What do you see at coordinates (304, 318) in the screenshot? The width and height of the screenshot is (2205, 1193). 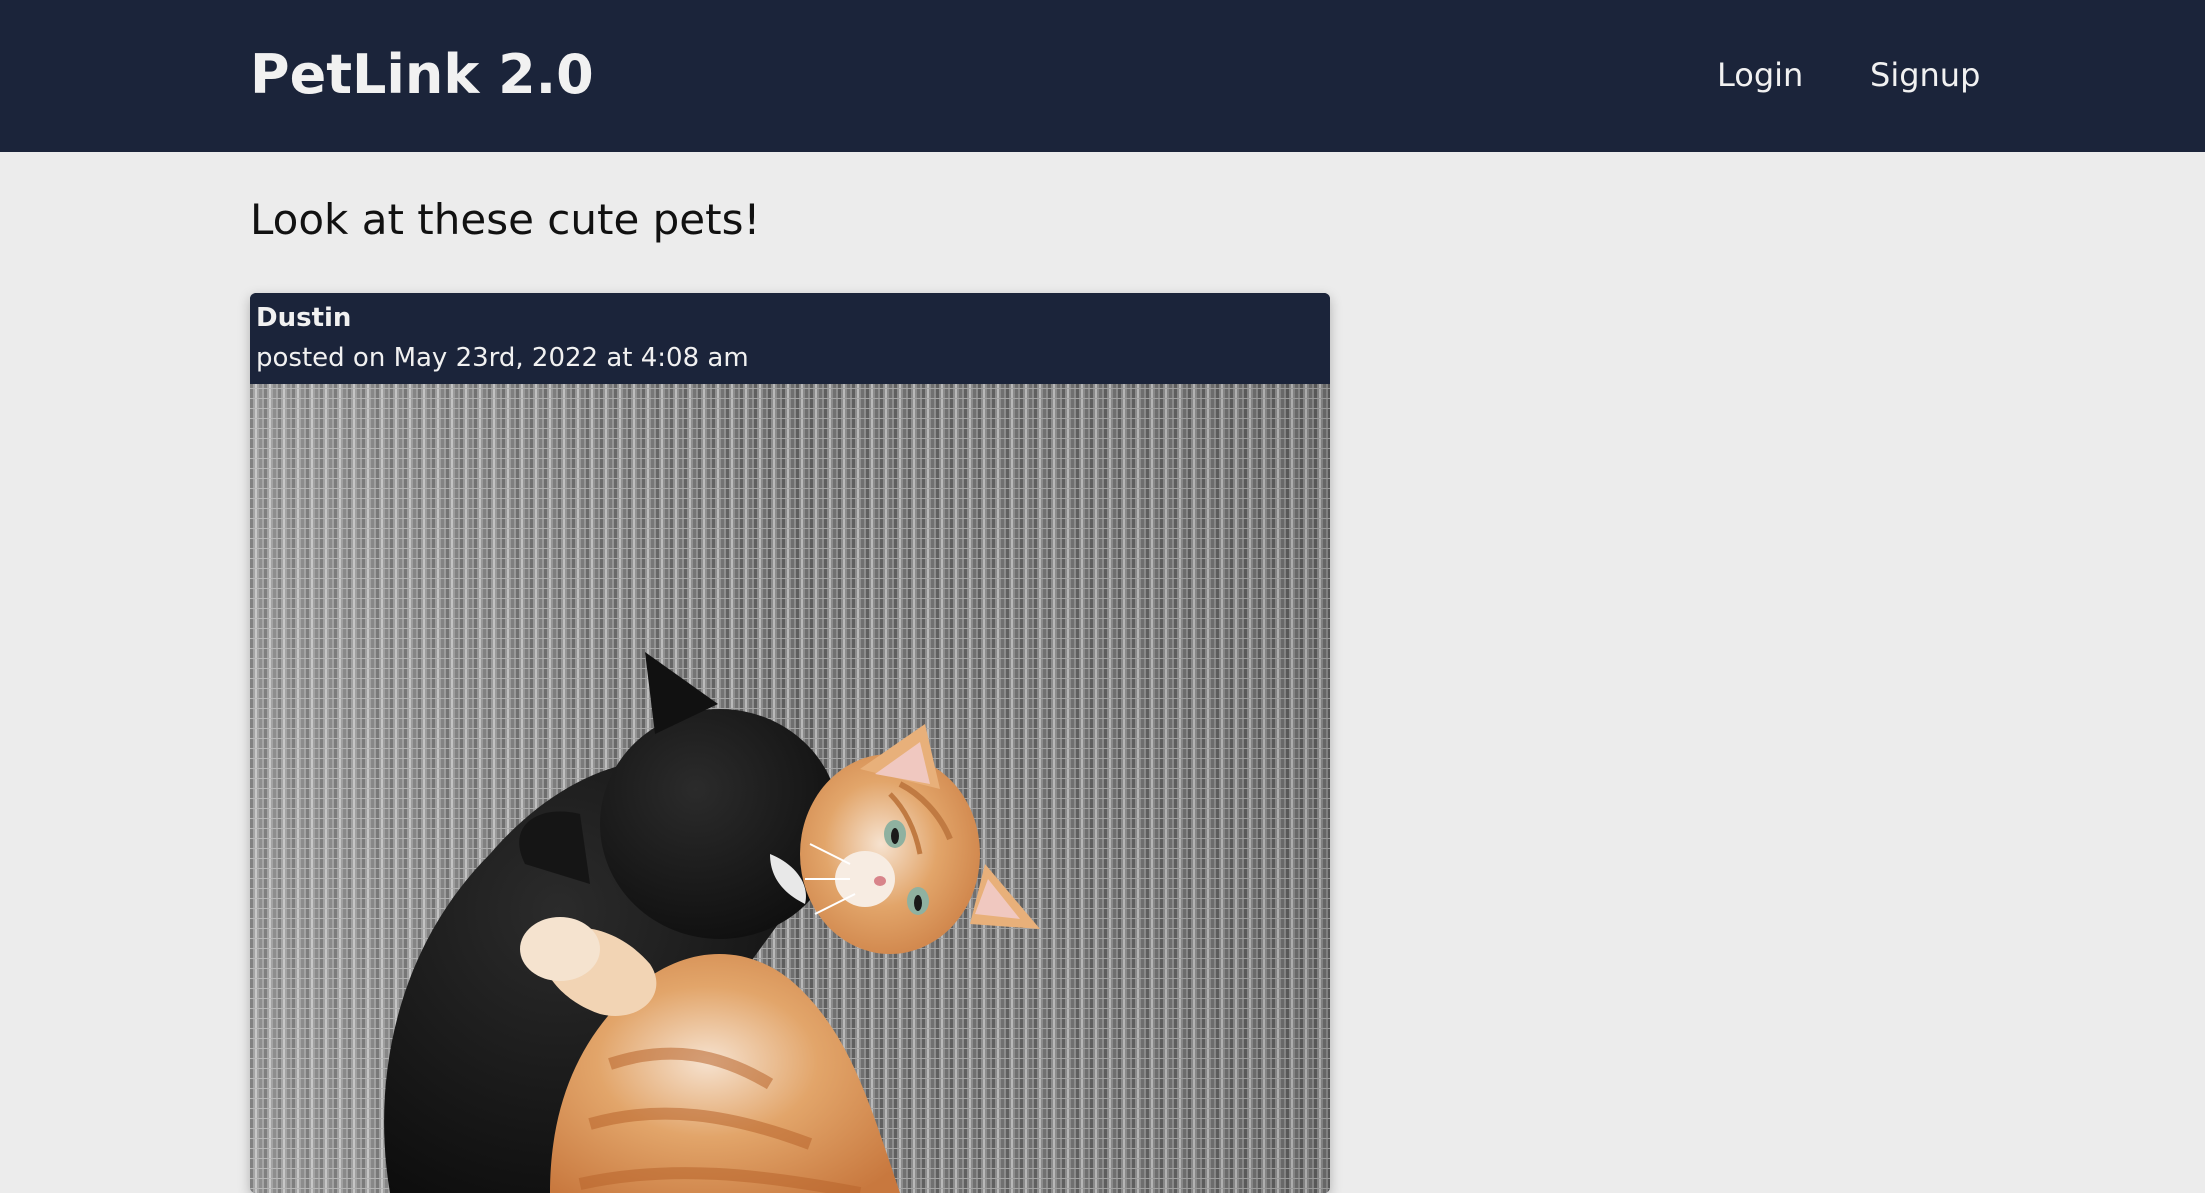 I see `post-author: Dustin` at bounding box center [304, 318].